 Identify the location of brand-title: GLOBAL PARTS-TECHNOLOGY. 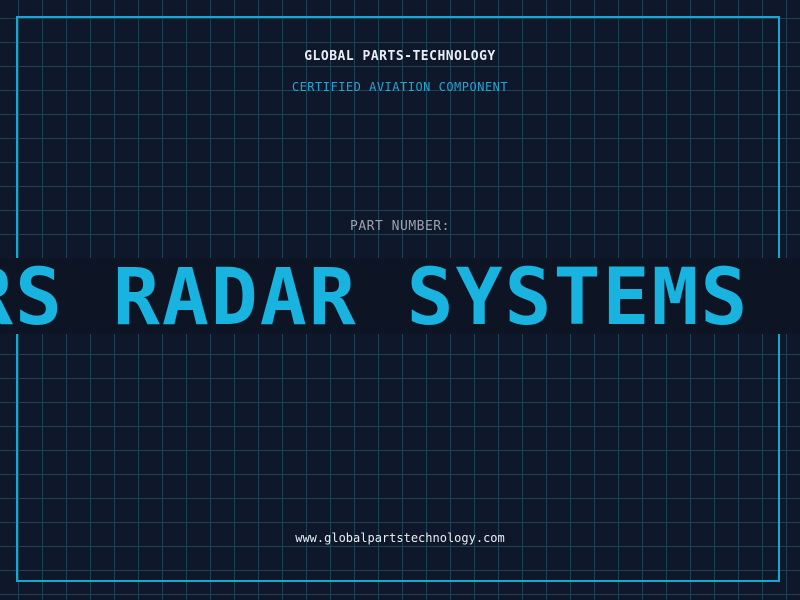
(400, 56).